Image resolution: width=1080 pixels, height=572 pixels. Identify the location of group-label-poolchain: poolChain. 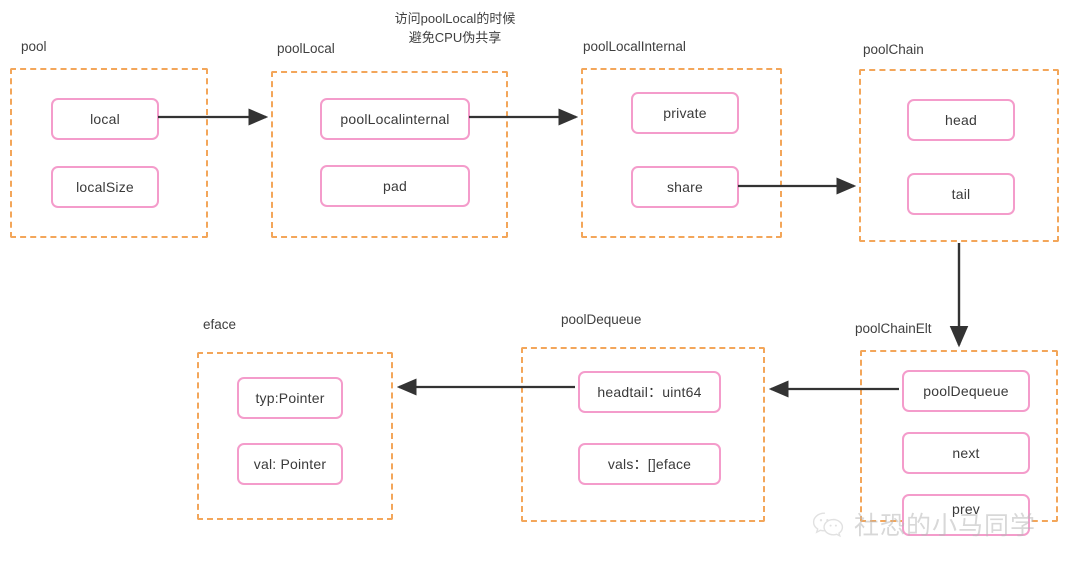
(893, 49).